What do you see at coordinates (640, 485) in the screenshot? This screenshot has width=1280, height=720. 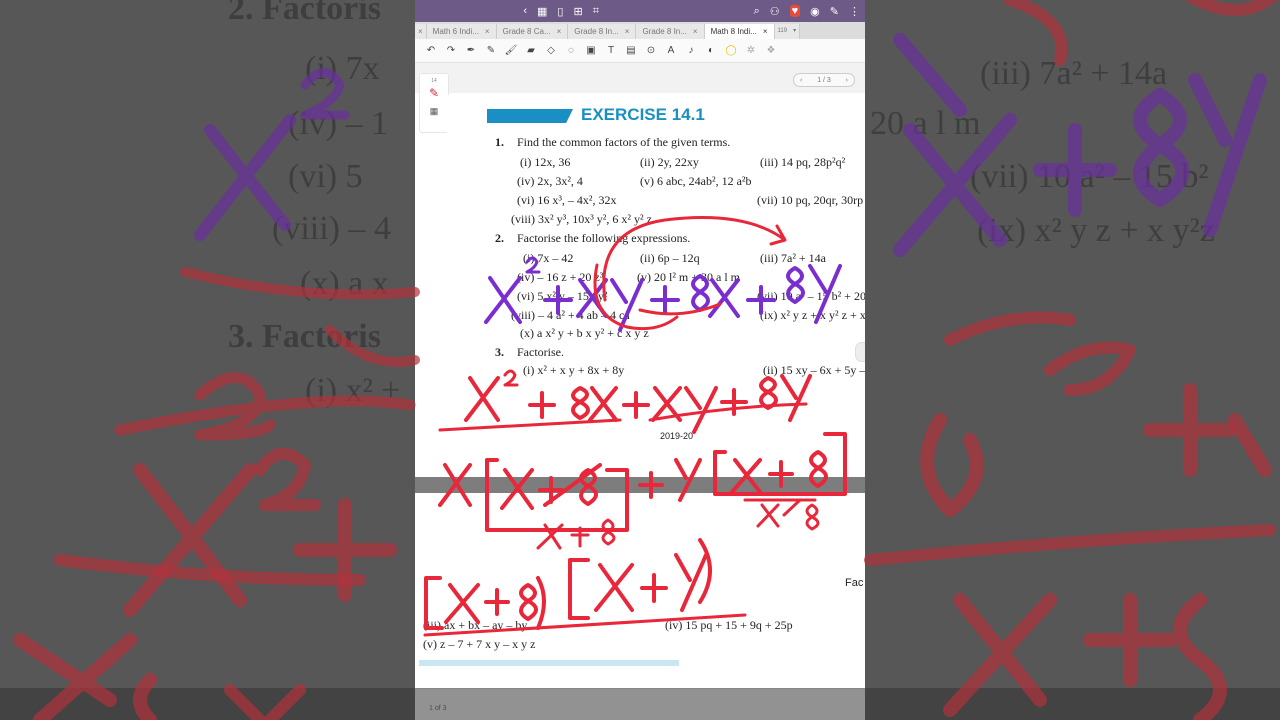 I see `page-separator` at bounding box center [640, 485].